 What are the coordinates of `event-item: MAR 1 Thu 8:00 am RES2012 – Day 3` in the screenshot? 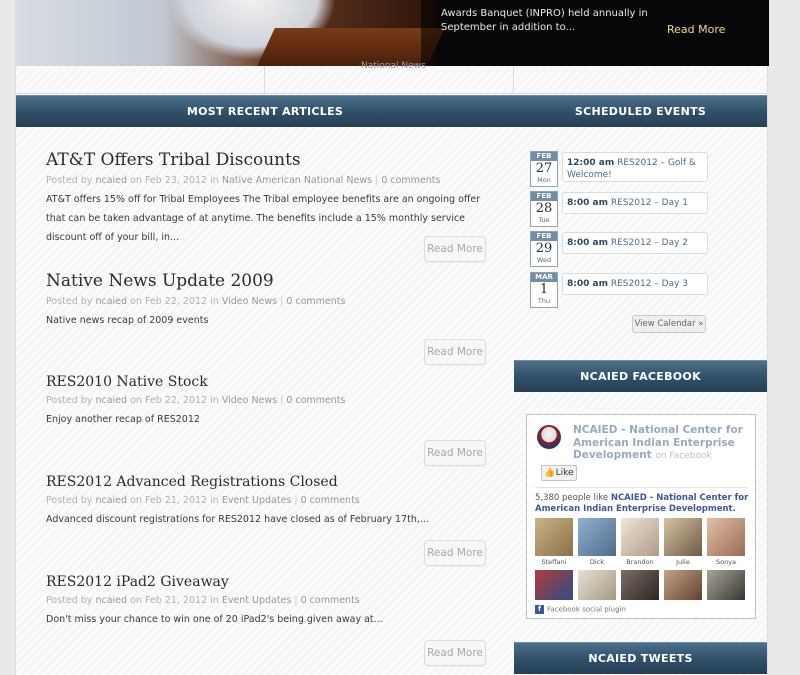 It's located at (618, 290).